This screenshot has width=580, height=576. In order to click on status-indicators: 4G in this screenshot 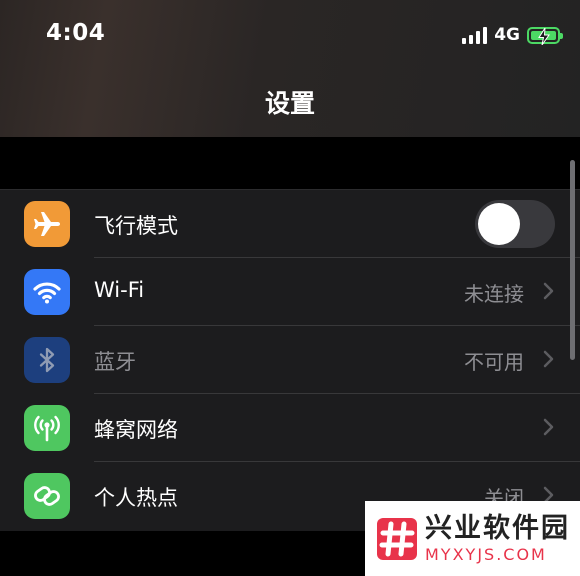, I will do `click(512, 35)`.